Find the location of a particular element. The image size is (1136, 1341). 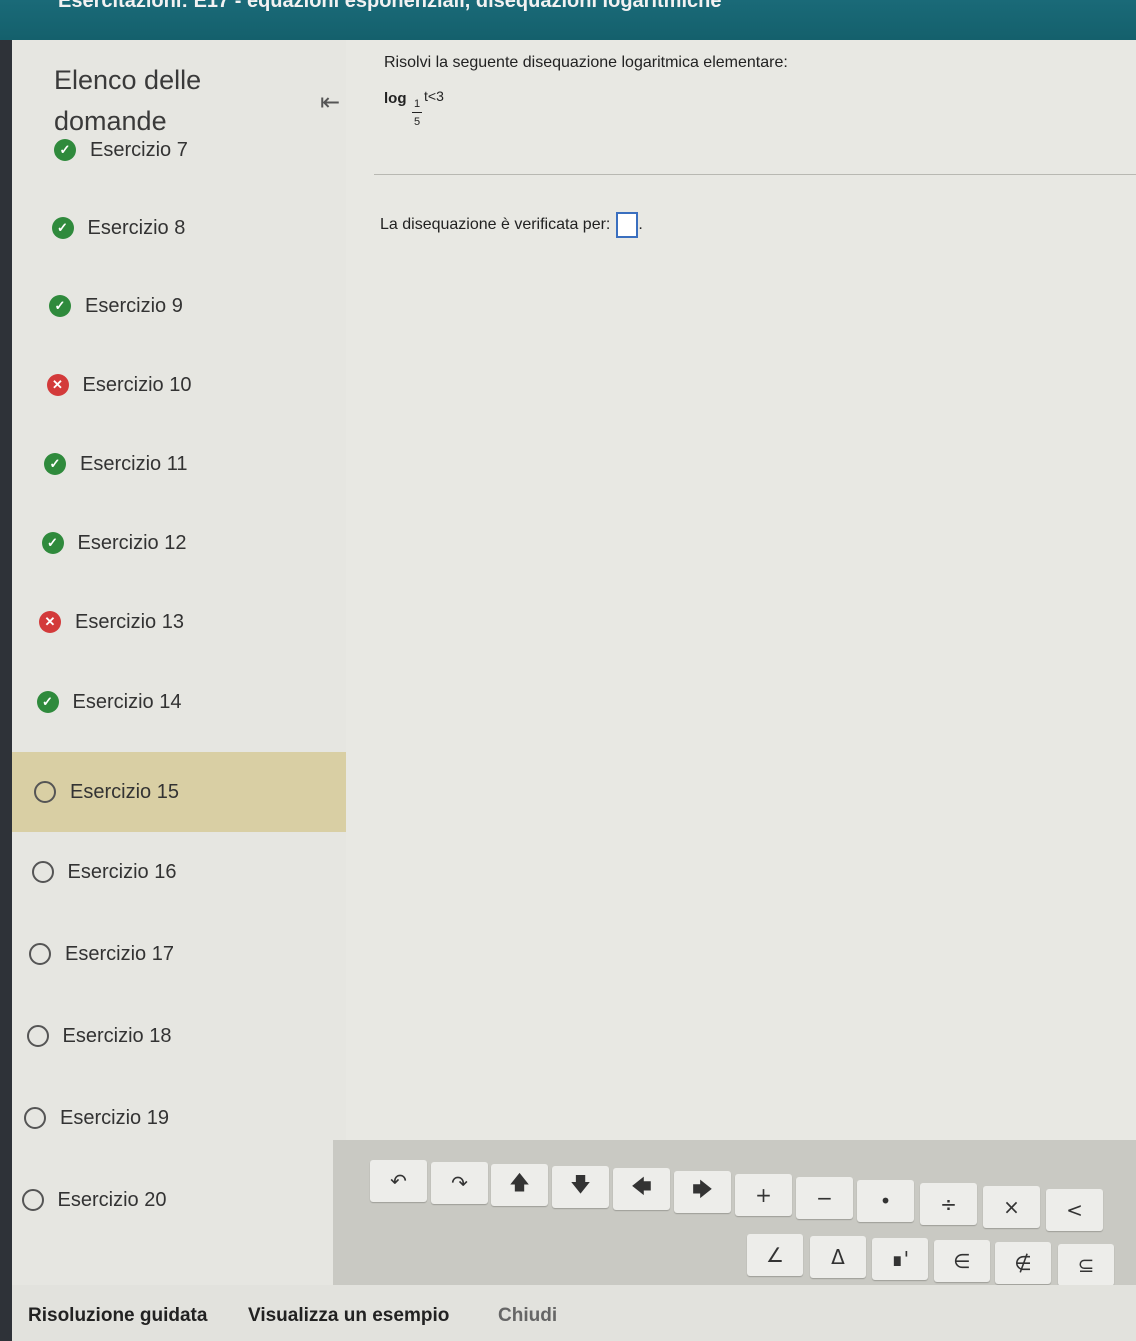

sidebar-item: ✓ Esercizio 7 is located at coordinates (179, 150).